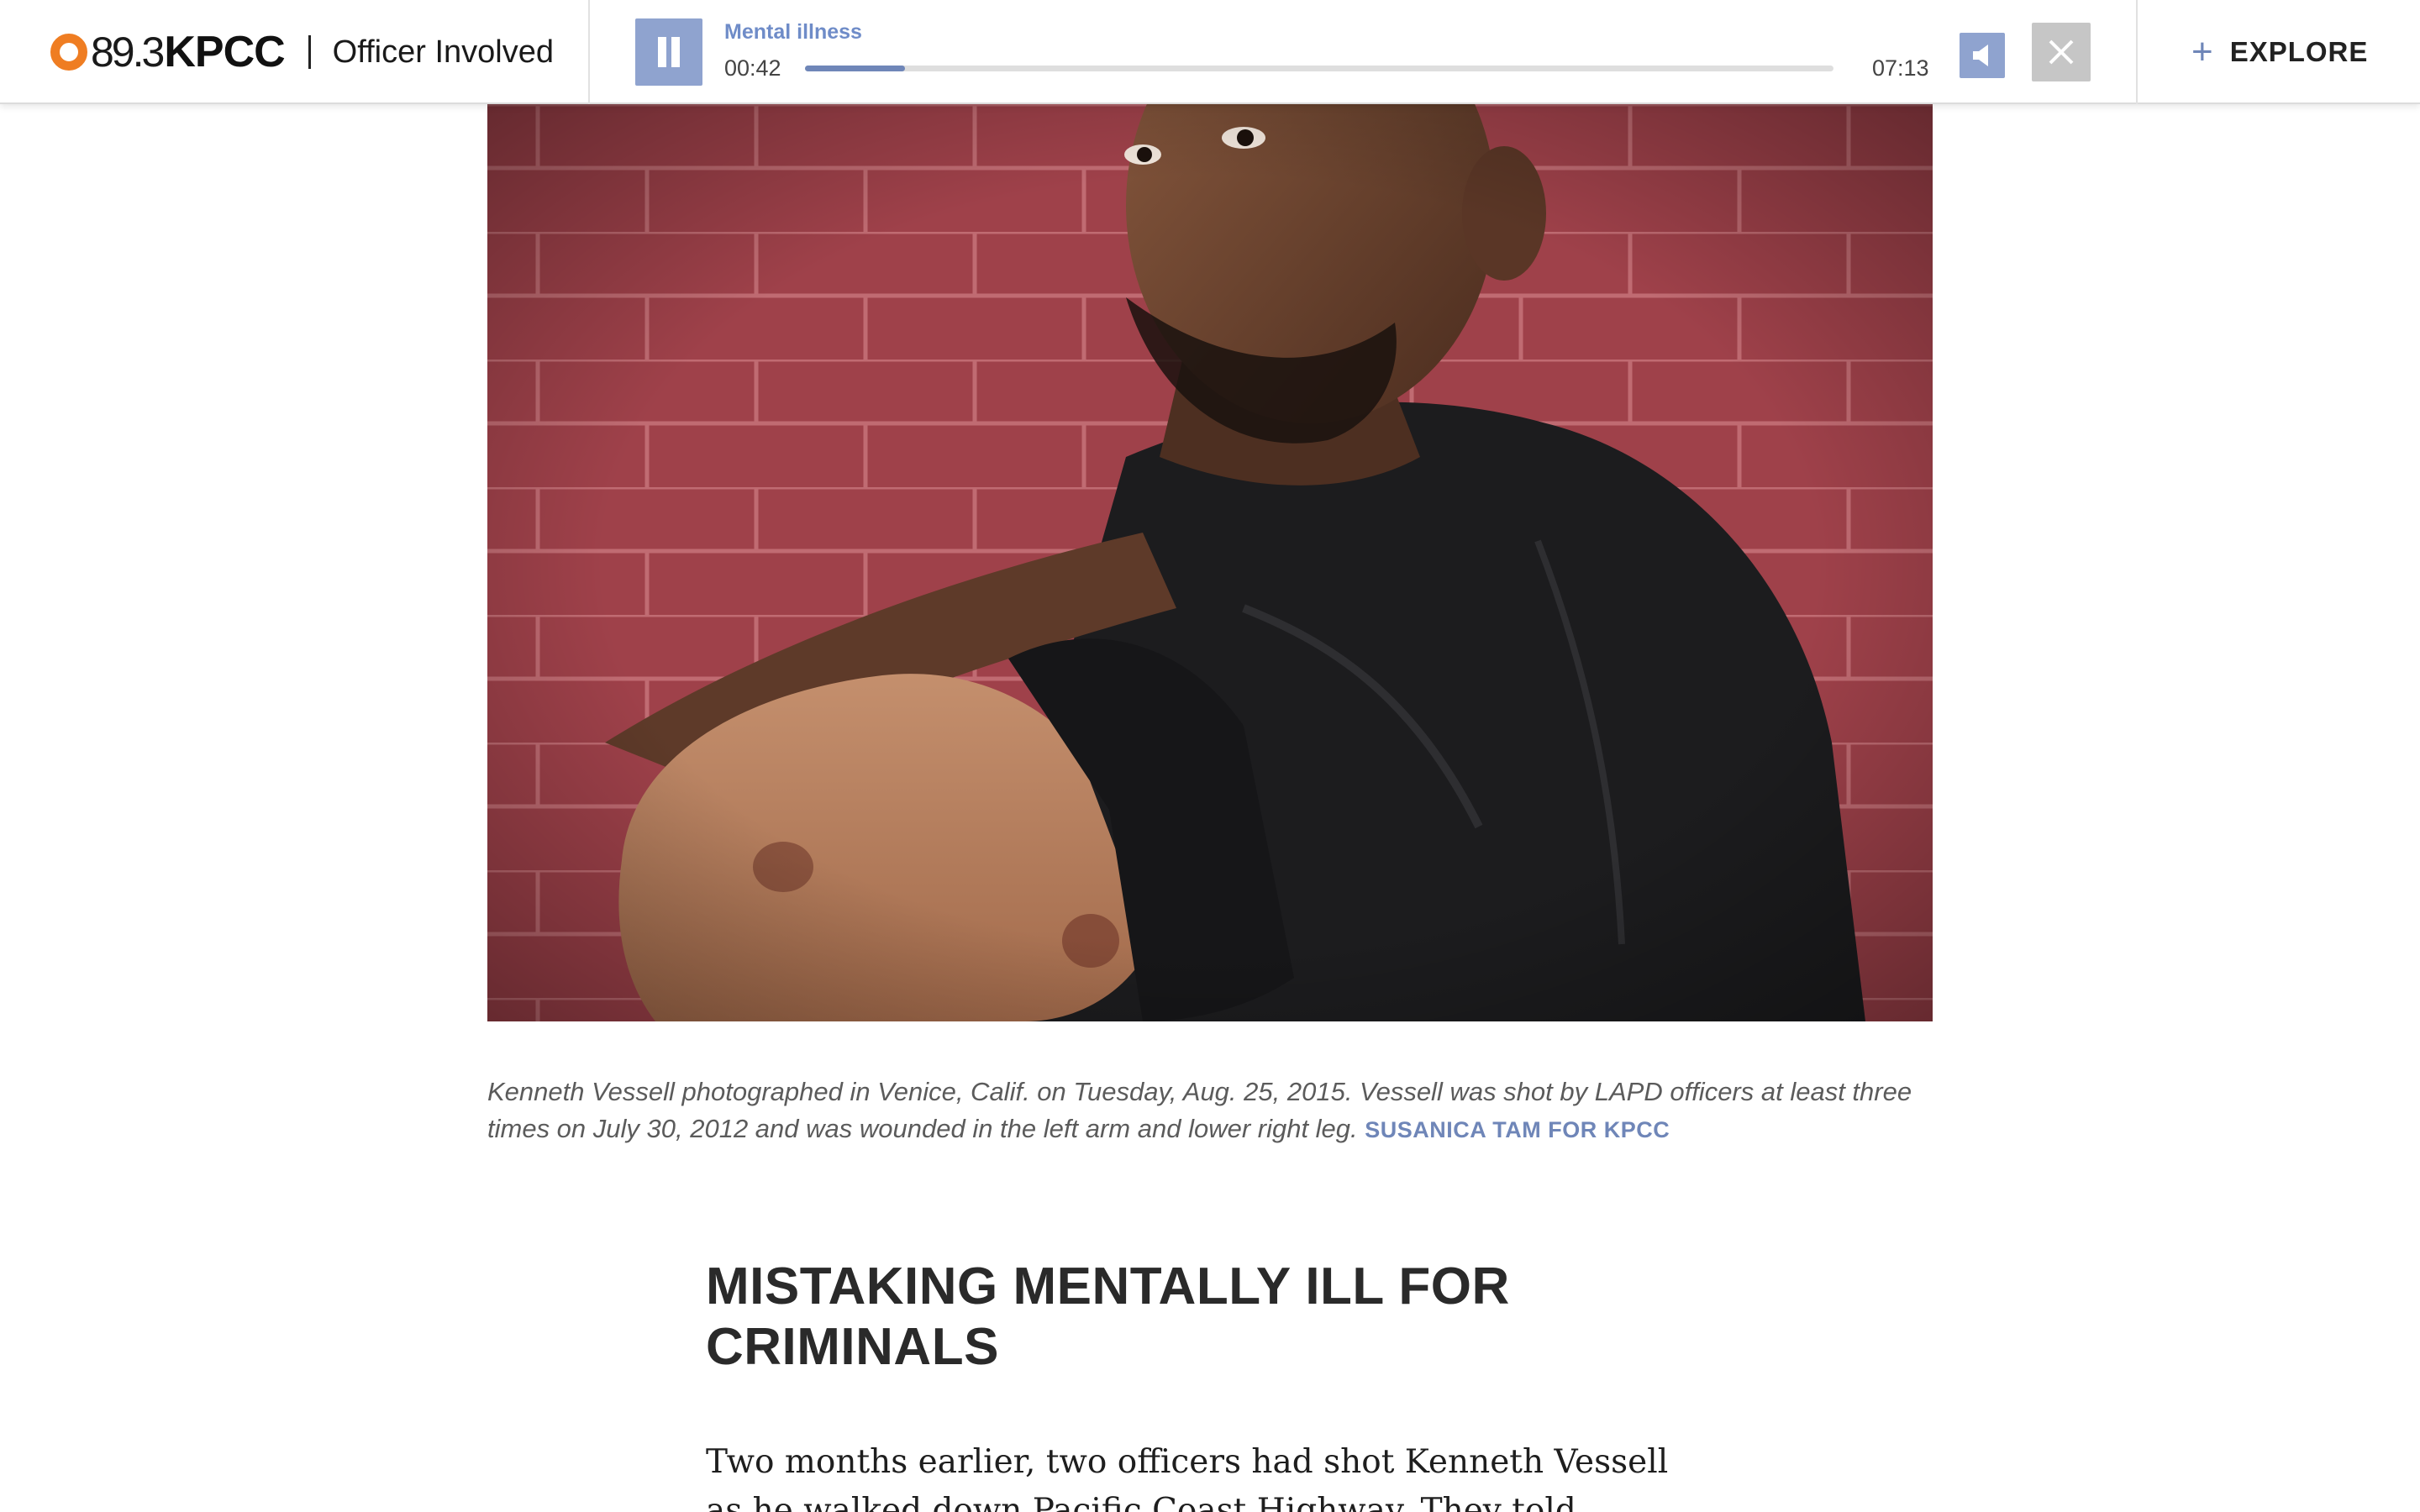 The height and width of the screenshot is (1512, 2420). What do you see at coordinates (752, 68) in the screenshot?
I see `elapsed-time: 00:42` at bounding box center [752, 68].